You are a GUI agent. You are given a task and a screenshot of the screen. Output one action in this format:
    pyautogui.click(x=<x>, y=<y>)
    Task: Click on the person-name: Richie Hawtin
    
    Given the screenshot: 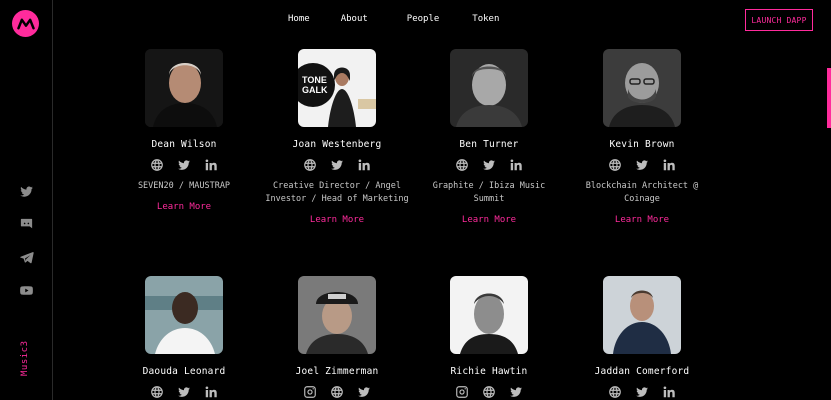 What is the action you would take?
    pyautogui.click(x=489, y=371)
    